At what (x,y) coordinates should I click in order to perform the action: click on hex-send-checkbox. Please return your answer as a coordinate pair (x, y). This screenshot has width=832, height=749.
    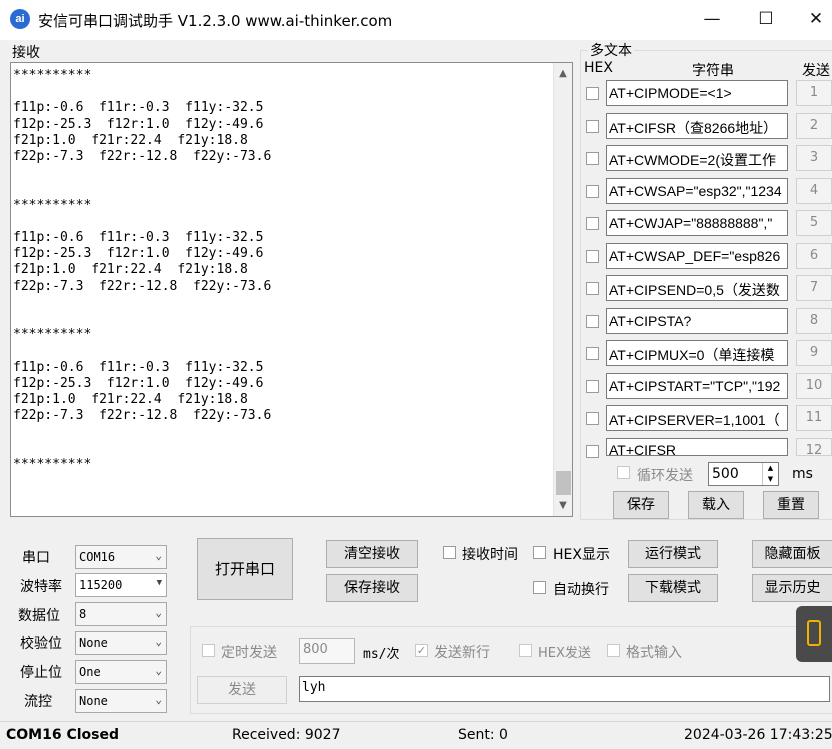
    Looking at the image, I should click on (525, 650).